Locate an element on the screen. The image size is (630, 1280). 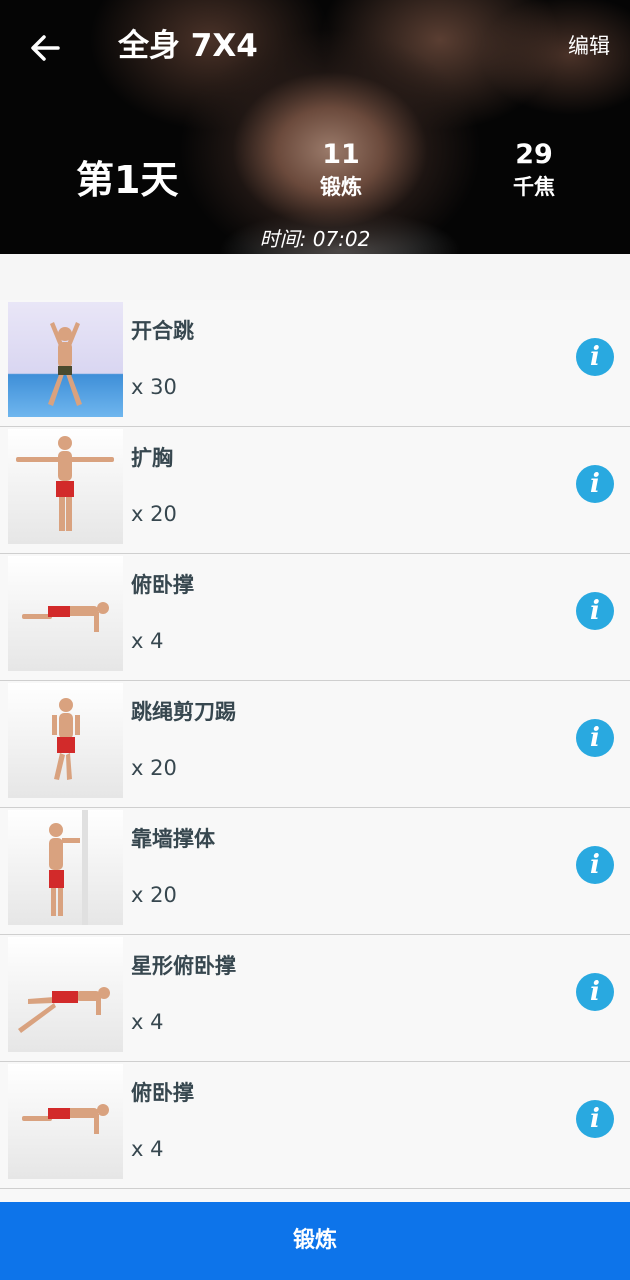
exercise-name: 靠墙撑体 is located at coordinates (173, 839).